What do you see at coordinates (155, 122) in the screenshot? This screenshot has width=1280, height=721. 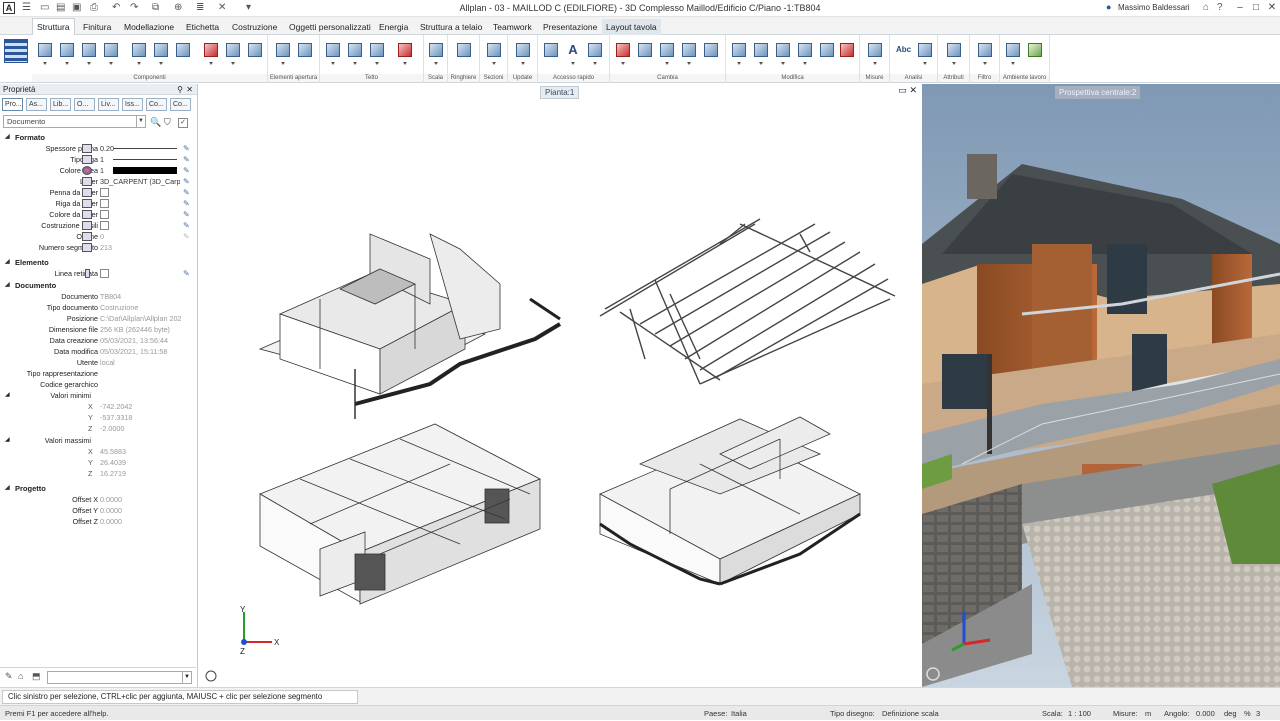 I see `search-icon: 🔍` at bounding box center [155, 122].